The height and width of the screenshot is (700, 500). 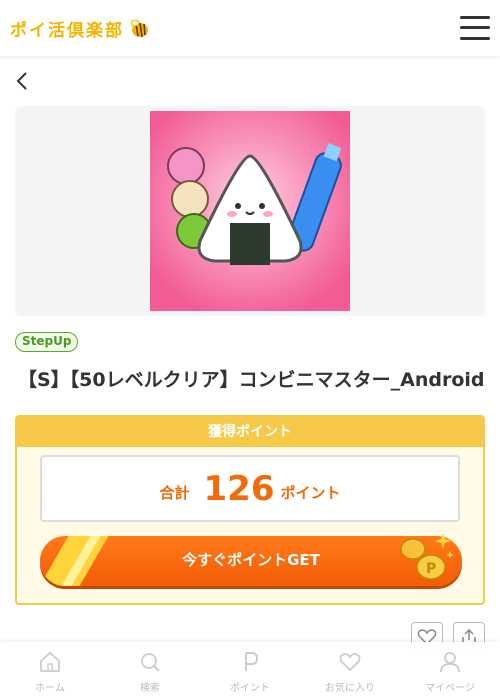 I want to click on home-icon, so click(x=50, y=661).